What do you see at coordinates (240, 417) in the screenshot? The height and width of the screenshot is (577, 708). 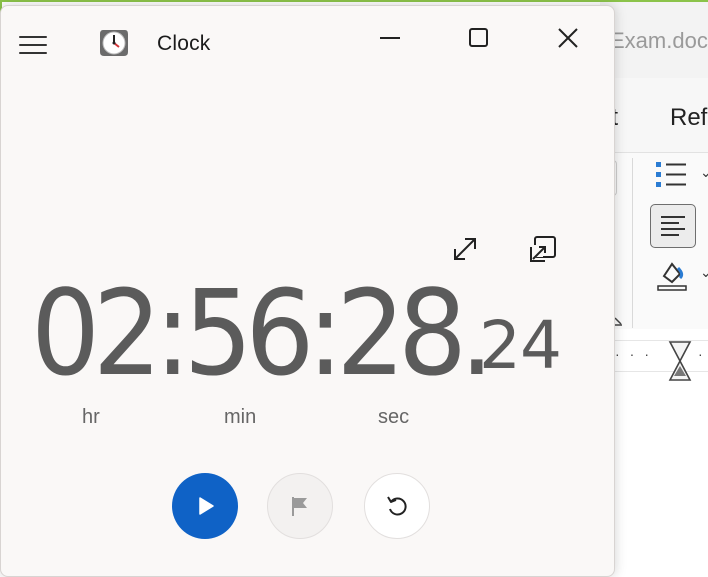 I see `unit-min-label: min` at bounding box center [240, 417].